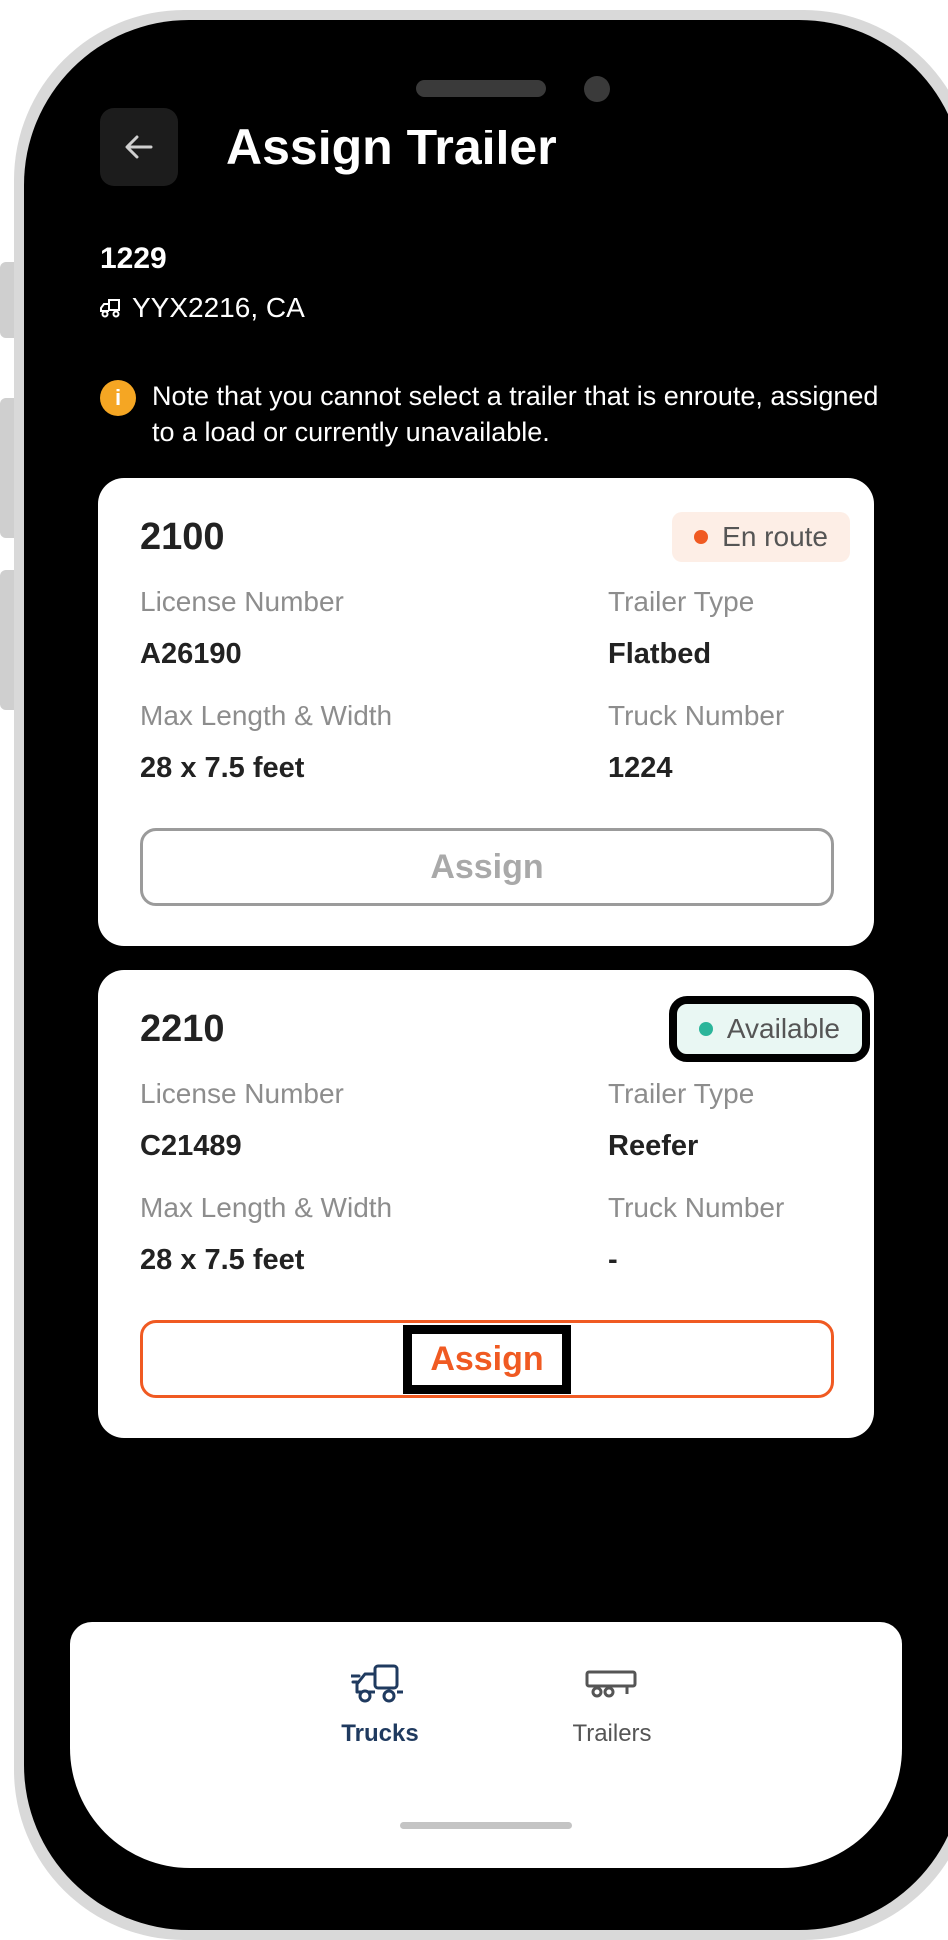  I want to click on bottom-tab-bar: Trucks Trailers, so click(486, 1745).